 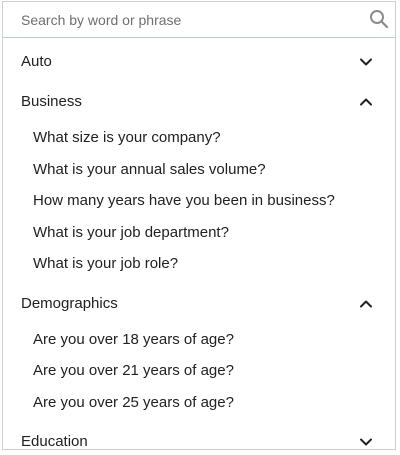 I want to click on question-label: Are you over 25 years of age?, so click(x=133, y=402).